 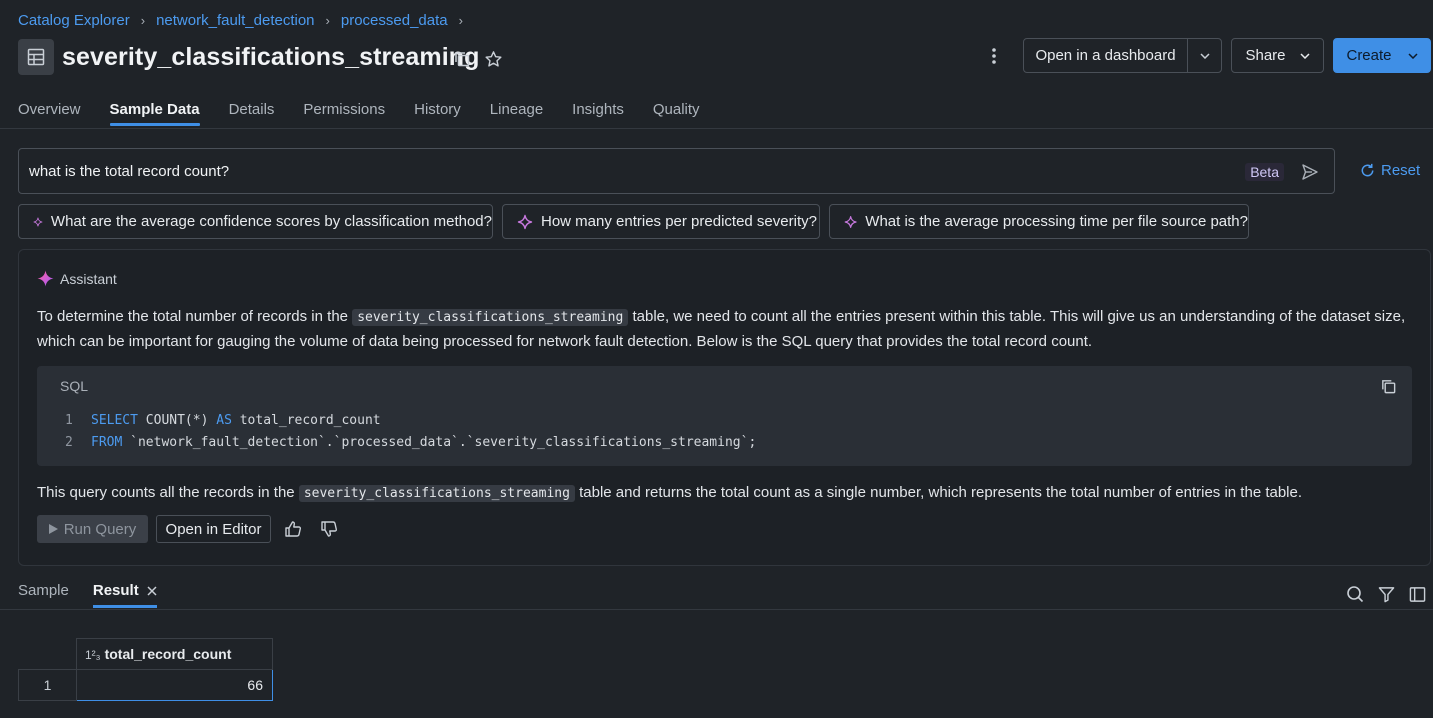 What do you see at coordinates (462, 59) in the screenshot?
I see `copy-icon` at bounding box center [462, 59].